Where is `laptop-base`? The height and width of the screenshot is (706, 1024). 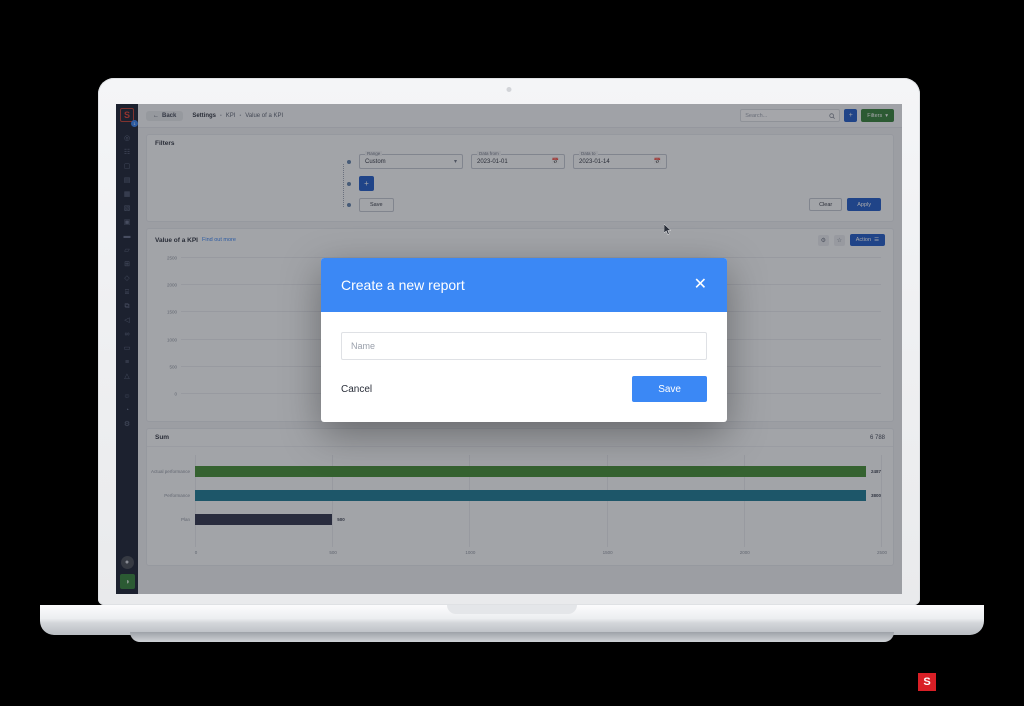 laptop-base is located at coordinates (512, 620).